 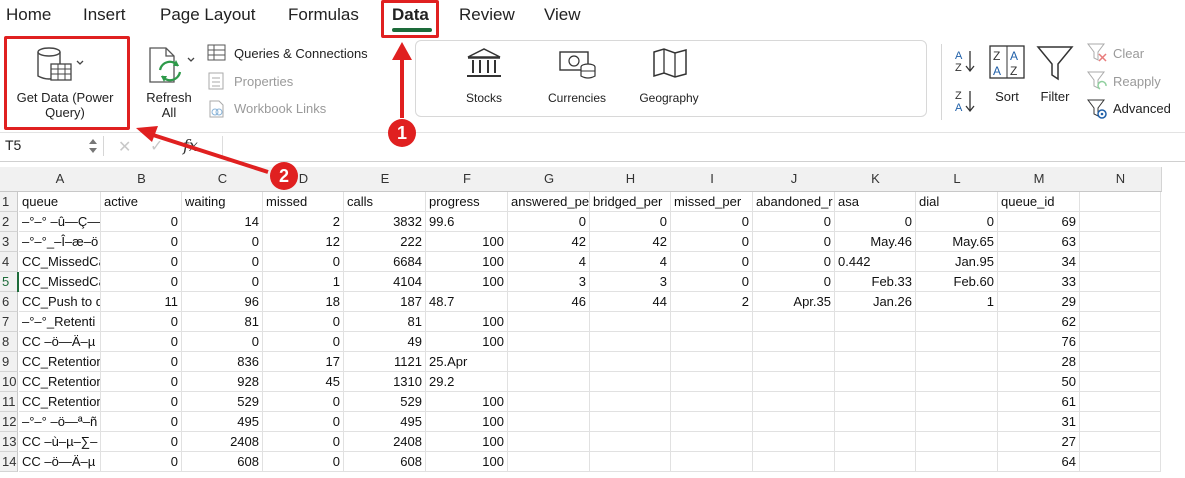 I want to click on step-1-badge: 1, so click(x=402, y=133).